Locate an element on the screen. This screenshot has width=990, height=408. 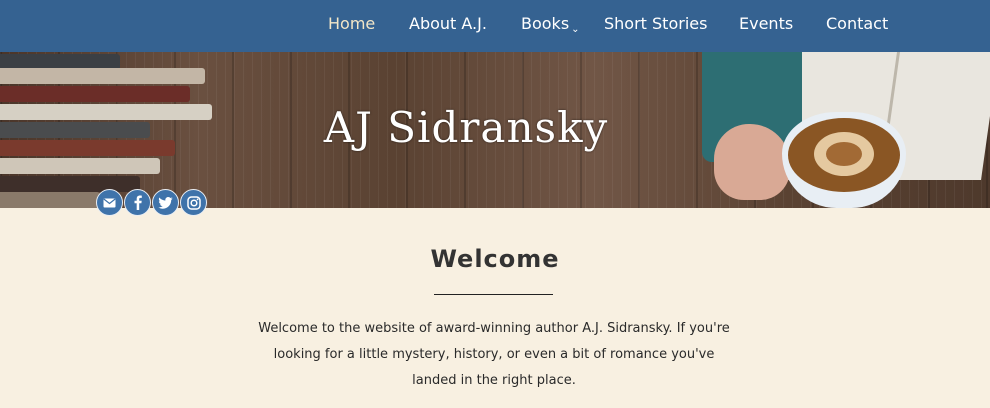
nav-home: Home is located at coordinates (351, 23).